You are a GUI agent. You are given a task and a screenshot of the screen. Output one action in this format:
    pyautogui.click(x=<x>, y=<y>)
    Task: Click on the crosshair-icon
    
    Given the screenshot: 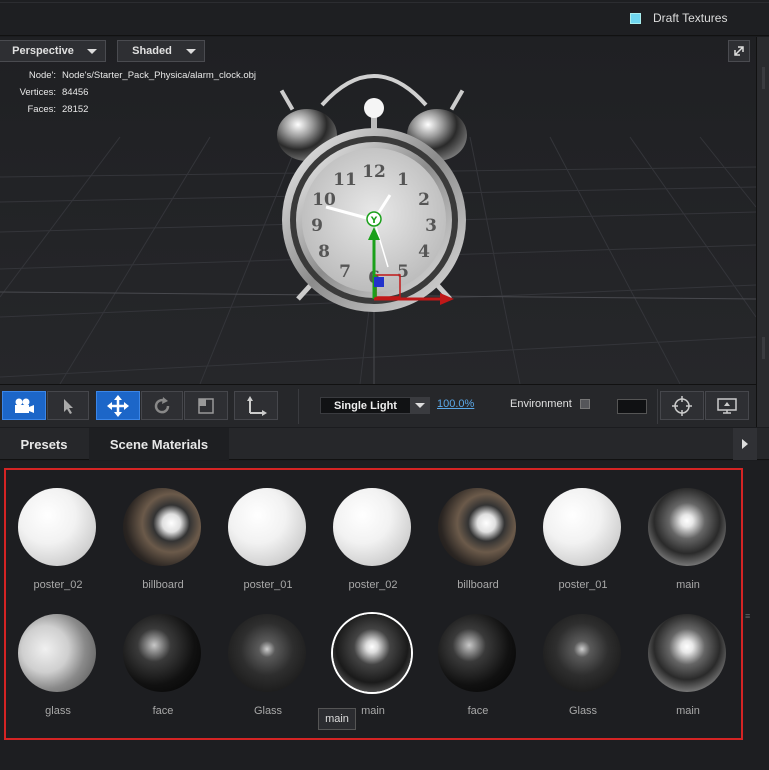 What is the action you would take?
    pyautogui.click(x=682, y=405)
    